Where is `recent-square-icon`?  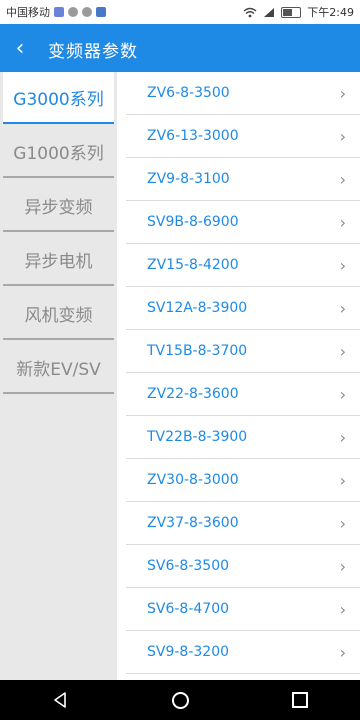 recent-square-icon is located at coordinates (300, 700).